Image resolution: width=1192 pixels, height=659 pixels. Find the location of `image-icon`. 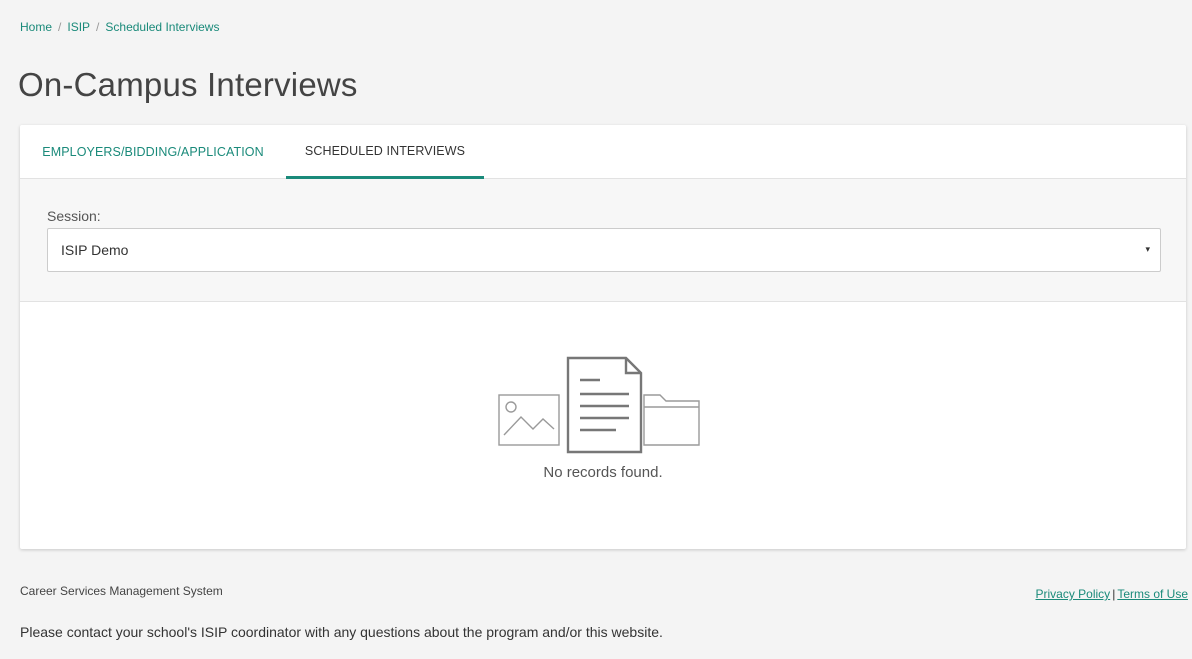

image-icon is located at coordinates (529, 420).